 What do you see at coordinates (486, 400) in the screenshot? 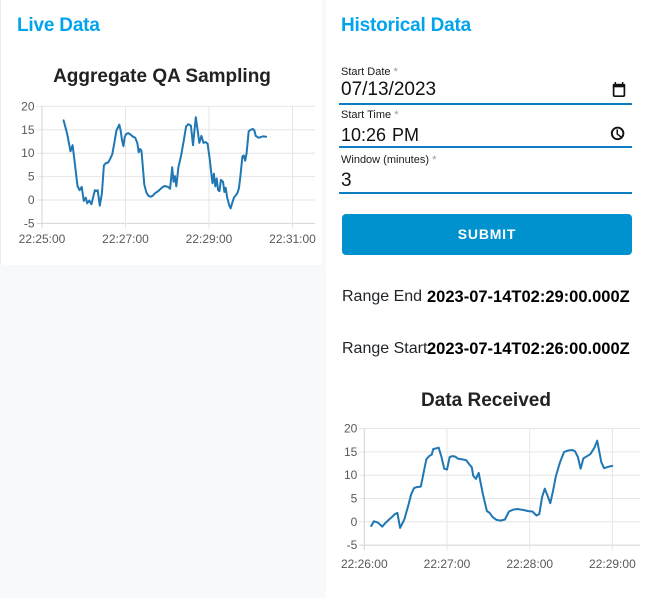
I see `svg-text: Data Received` at bounding box center [486, 400].